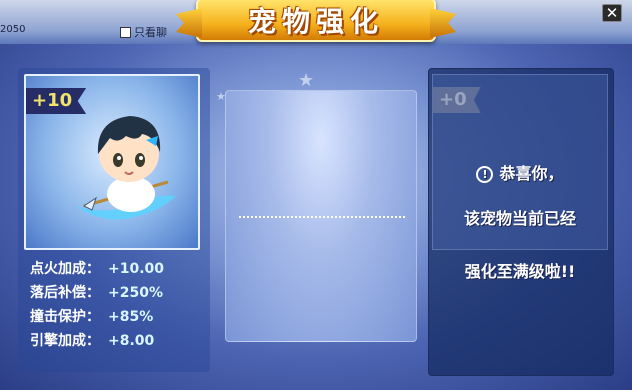 This screenshot has height=390, width=632. I want to click on stat-row: 撞击保护： +85%, so click(97, 318).